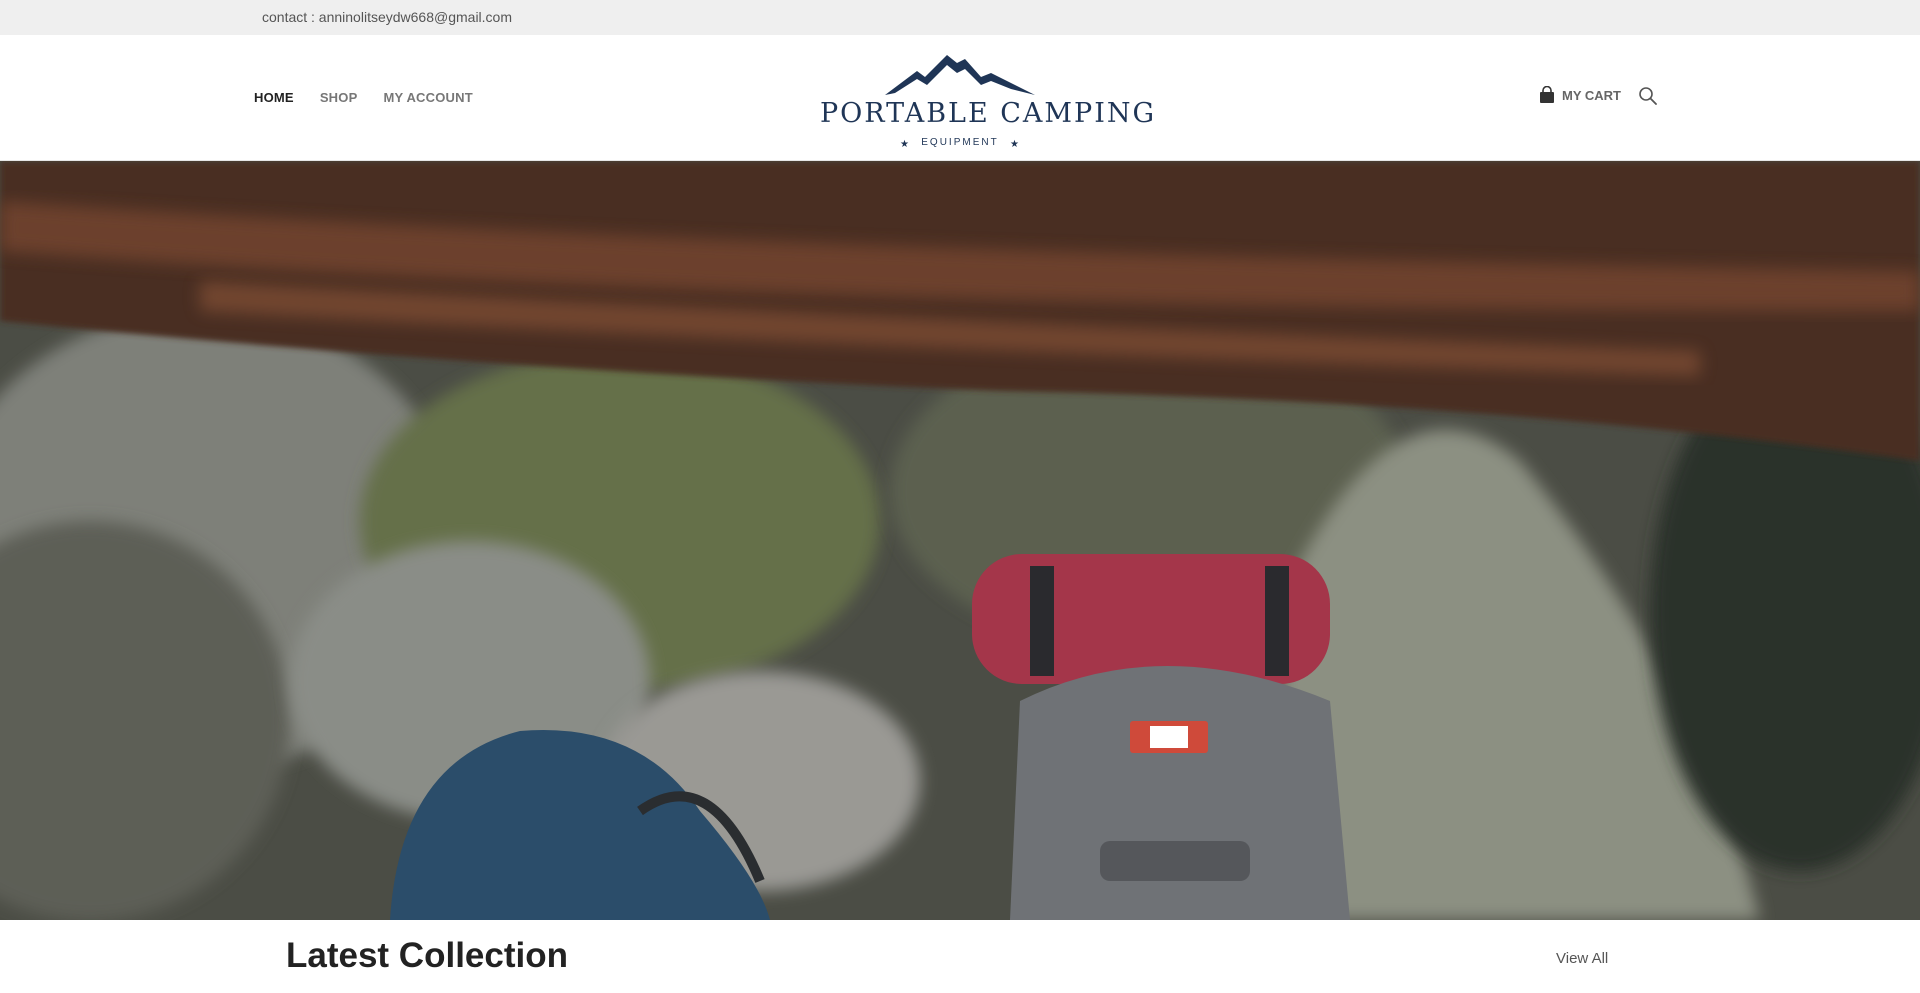 Image resolution: width=1920 pixels, height=993 pixels. Describe the element at coordinates (960, 142) in the screenshot. I see `logo-sub-text: EQUIPMENT` at that location.